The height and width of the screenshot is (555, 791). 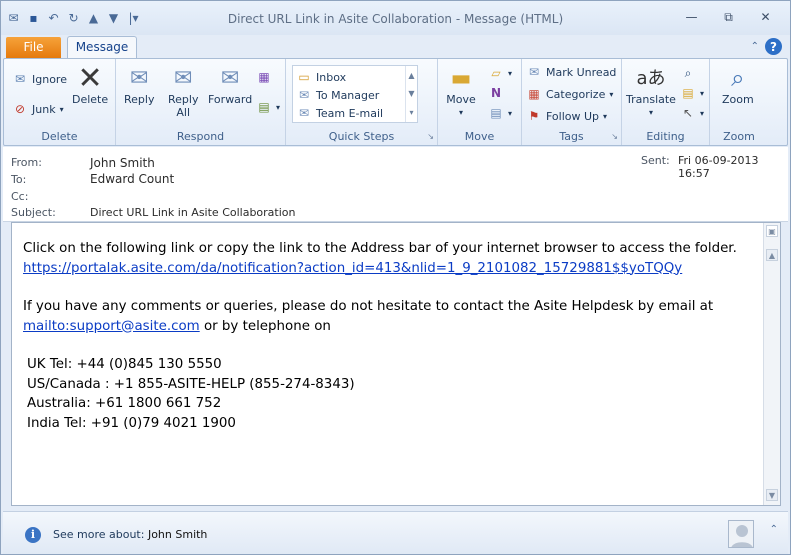 I want to click on forward-button: ✉ Forward, so click(x=230, y=84).